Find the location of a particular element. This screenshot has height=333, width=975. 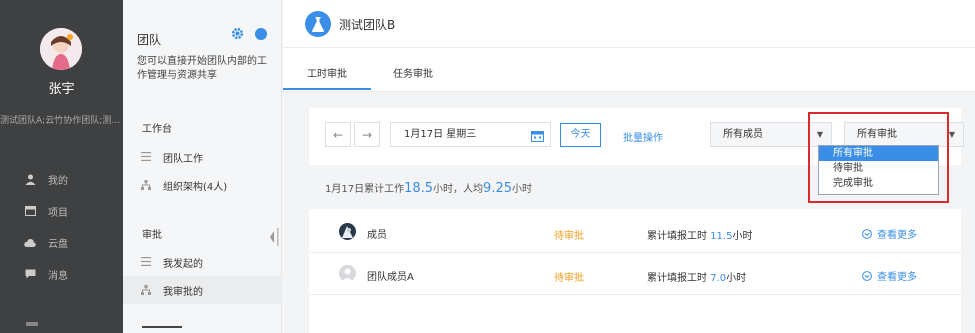

tab-task-approval: 任务审批 is located at coordinates (413, 72).